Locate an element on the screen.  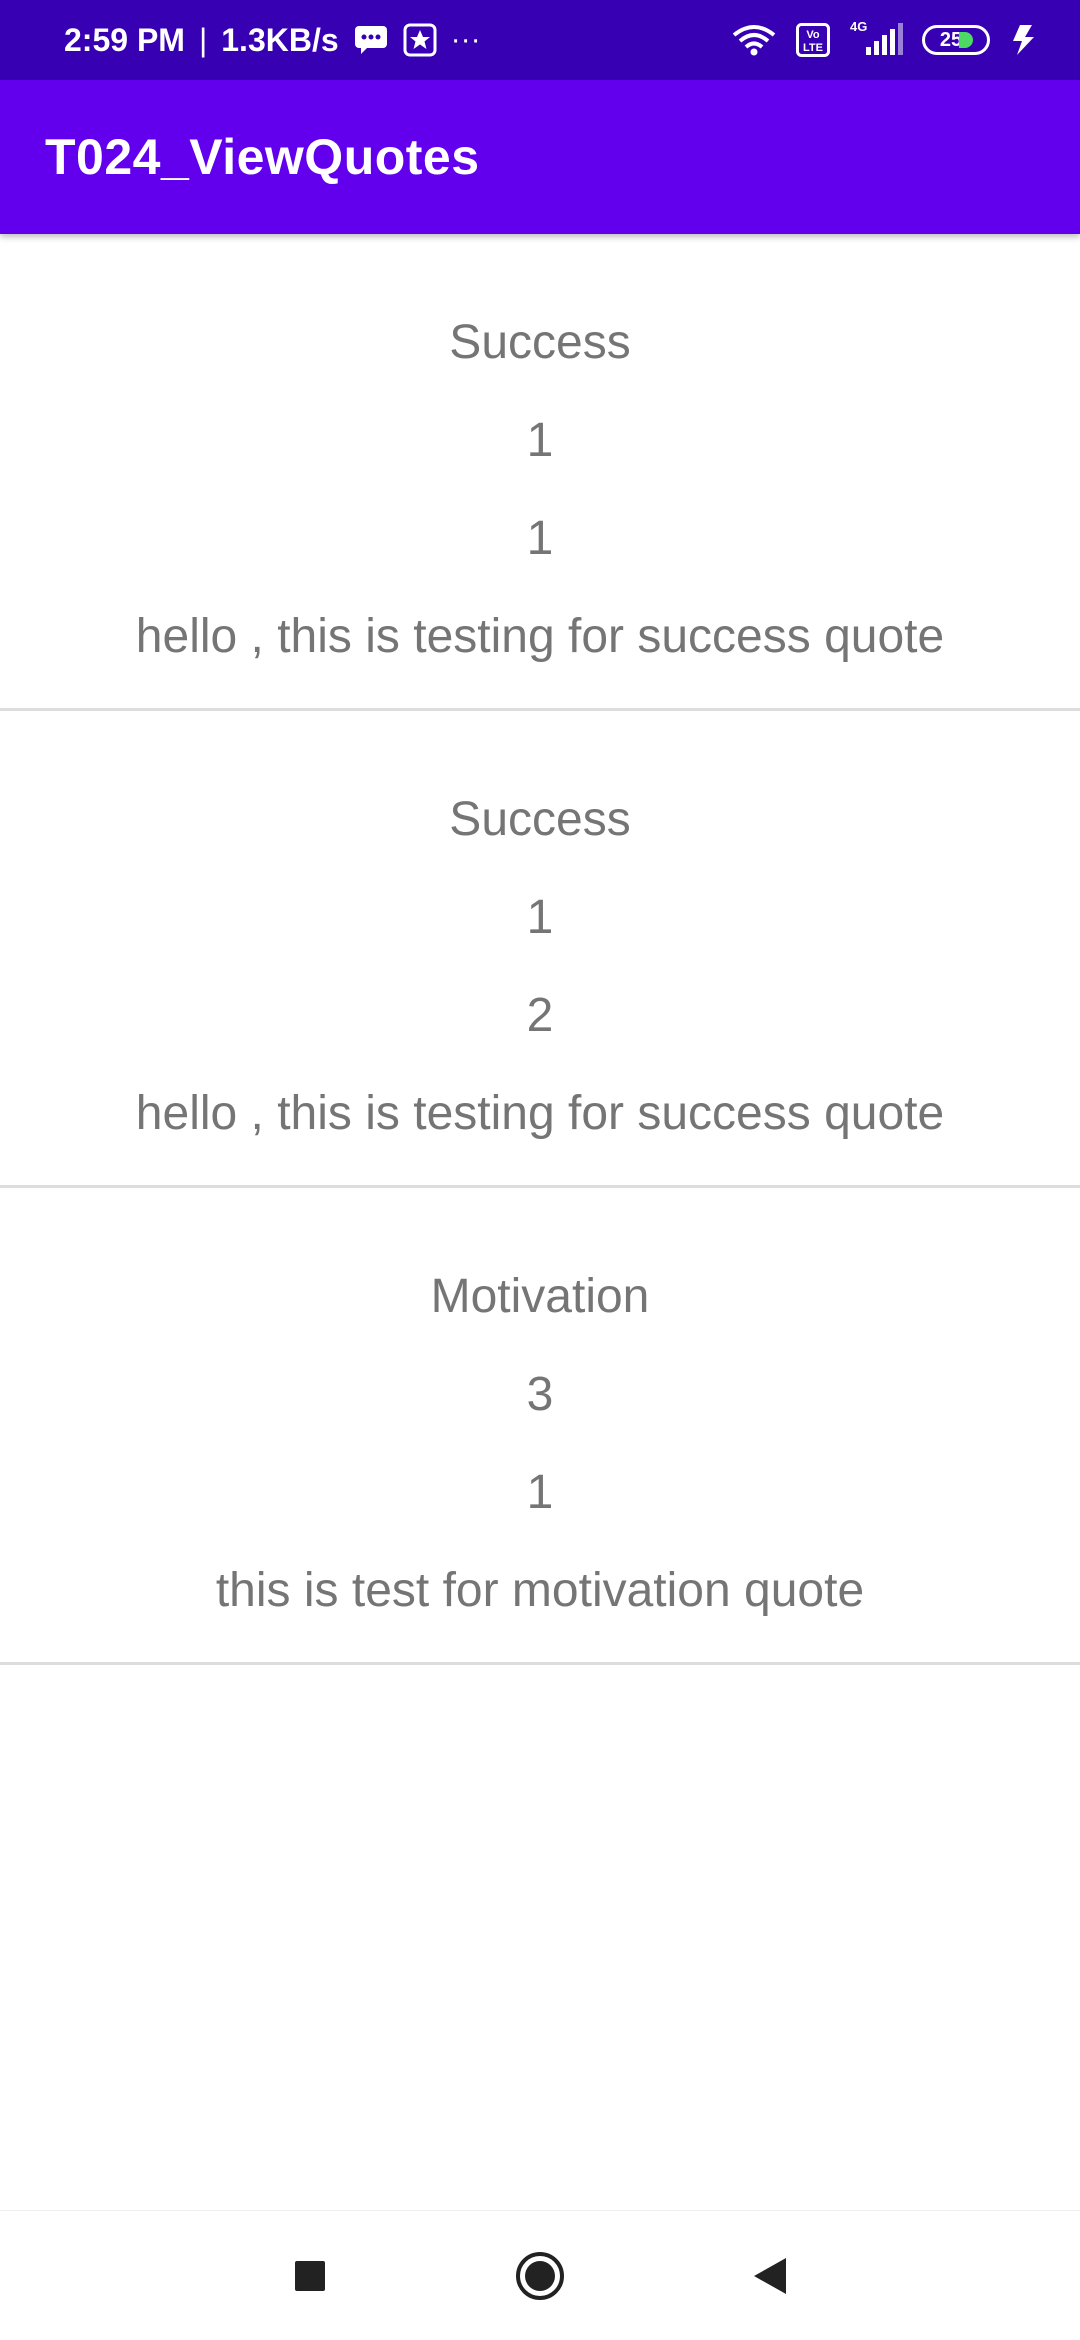
home-circle-icon is located at coordinates (540, 2276).